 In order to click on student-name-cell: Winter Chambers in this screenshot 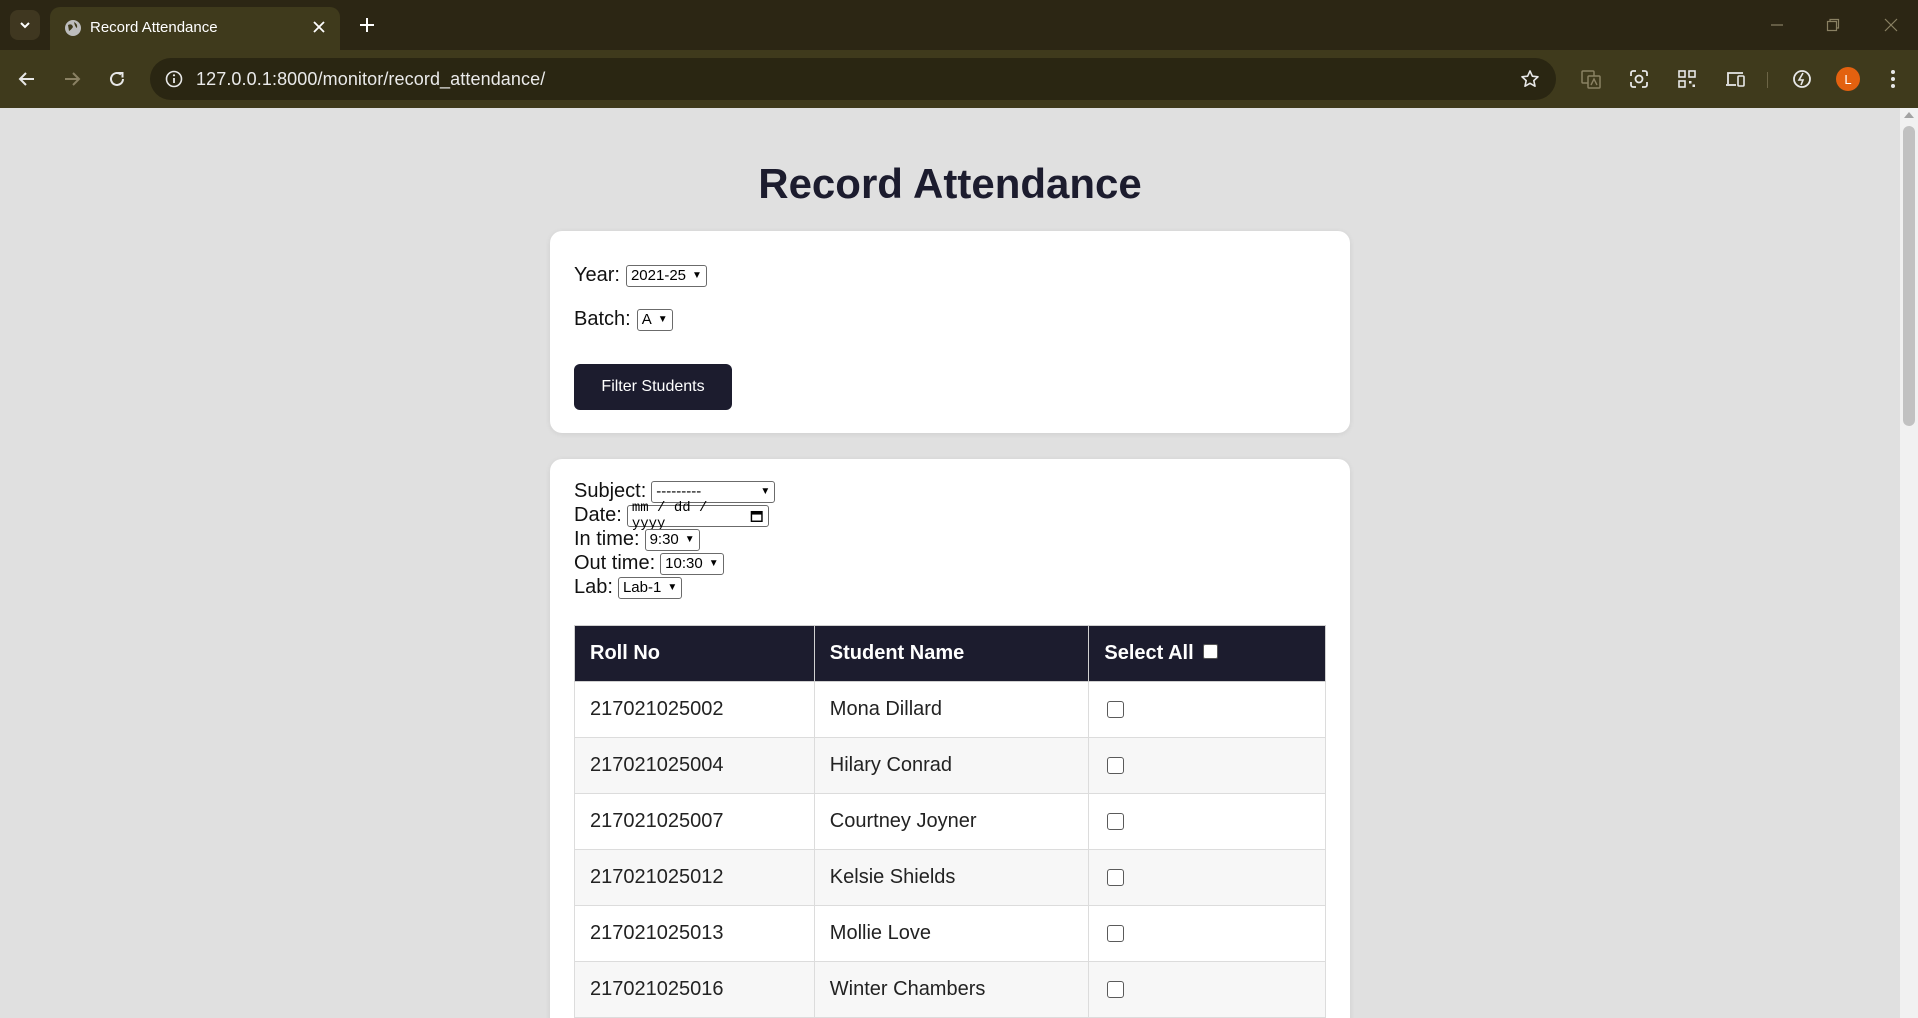, I will do `click(951, 989)`.